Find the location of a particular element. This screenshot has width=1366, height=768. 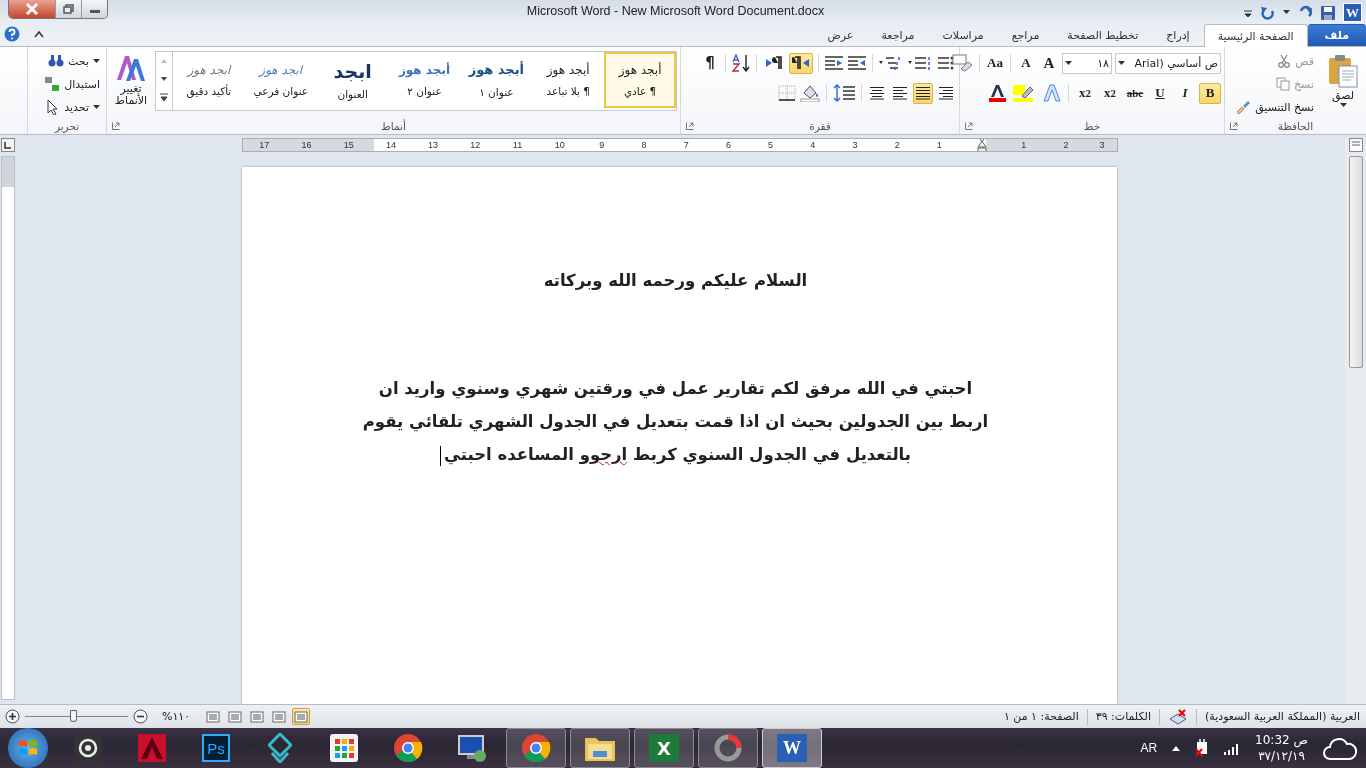

select-button: تحديد is located at coordinates (73, 107).